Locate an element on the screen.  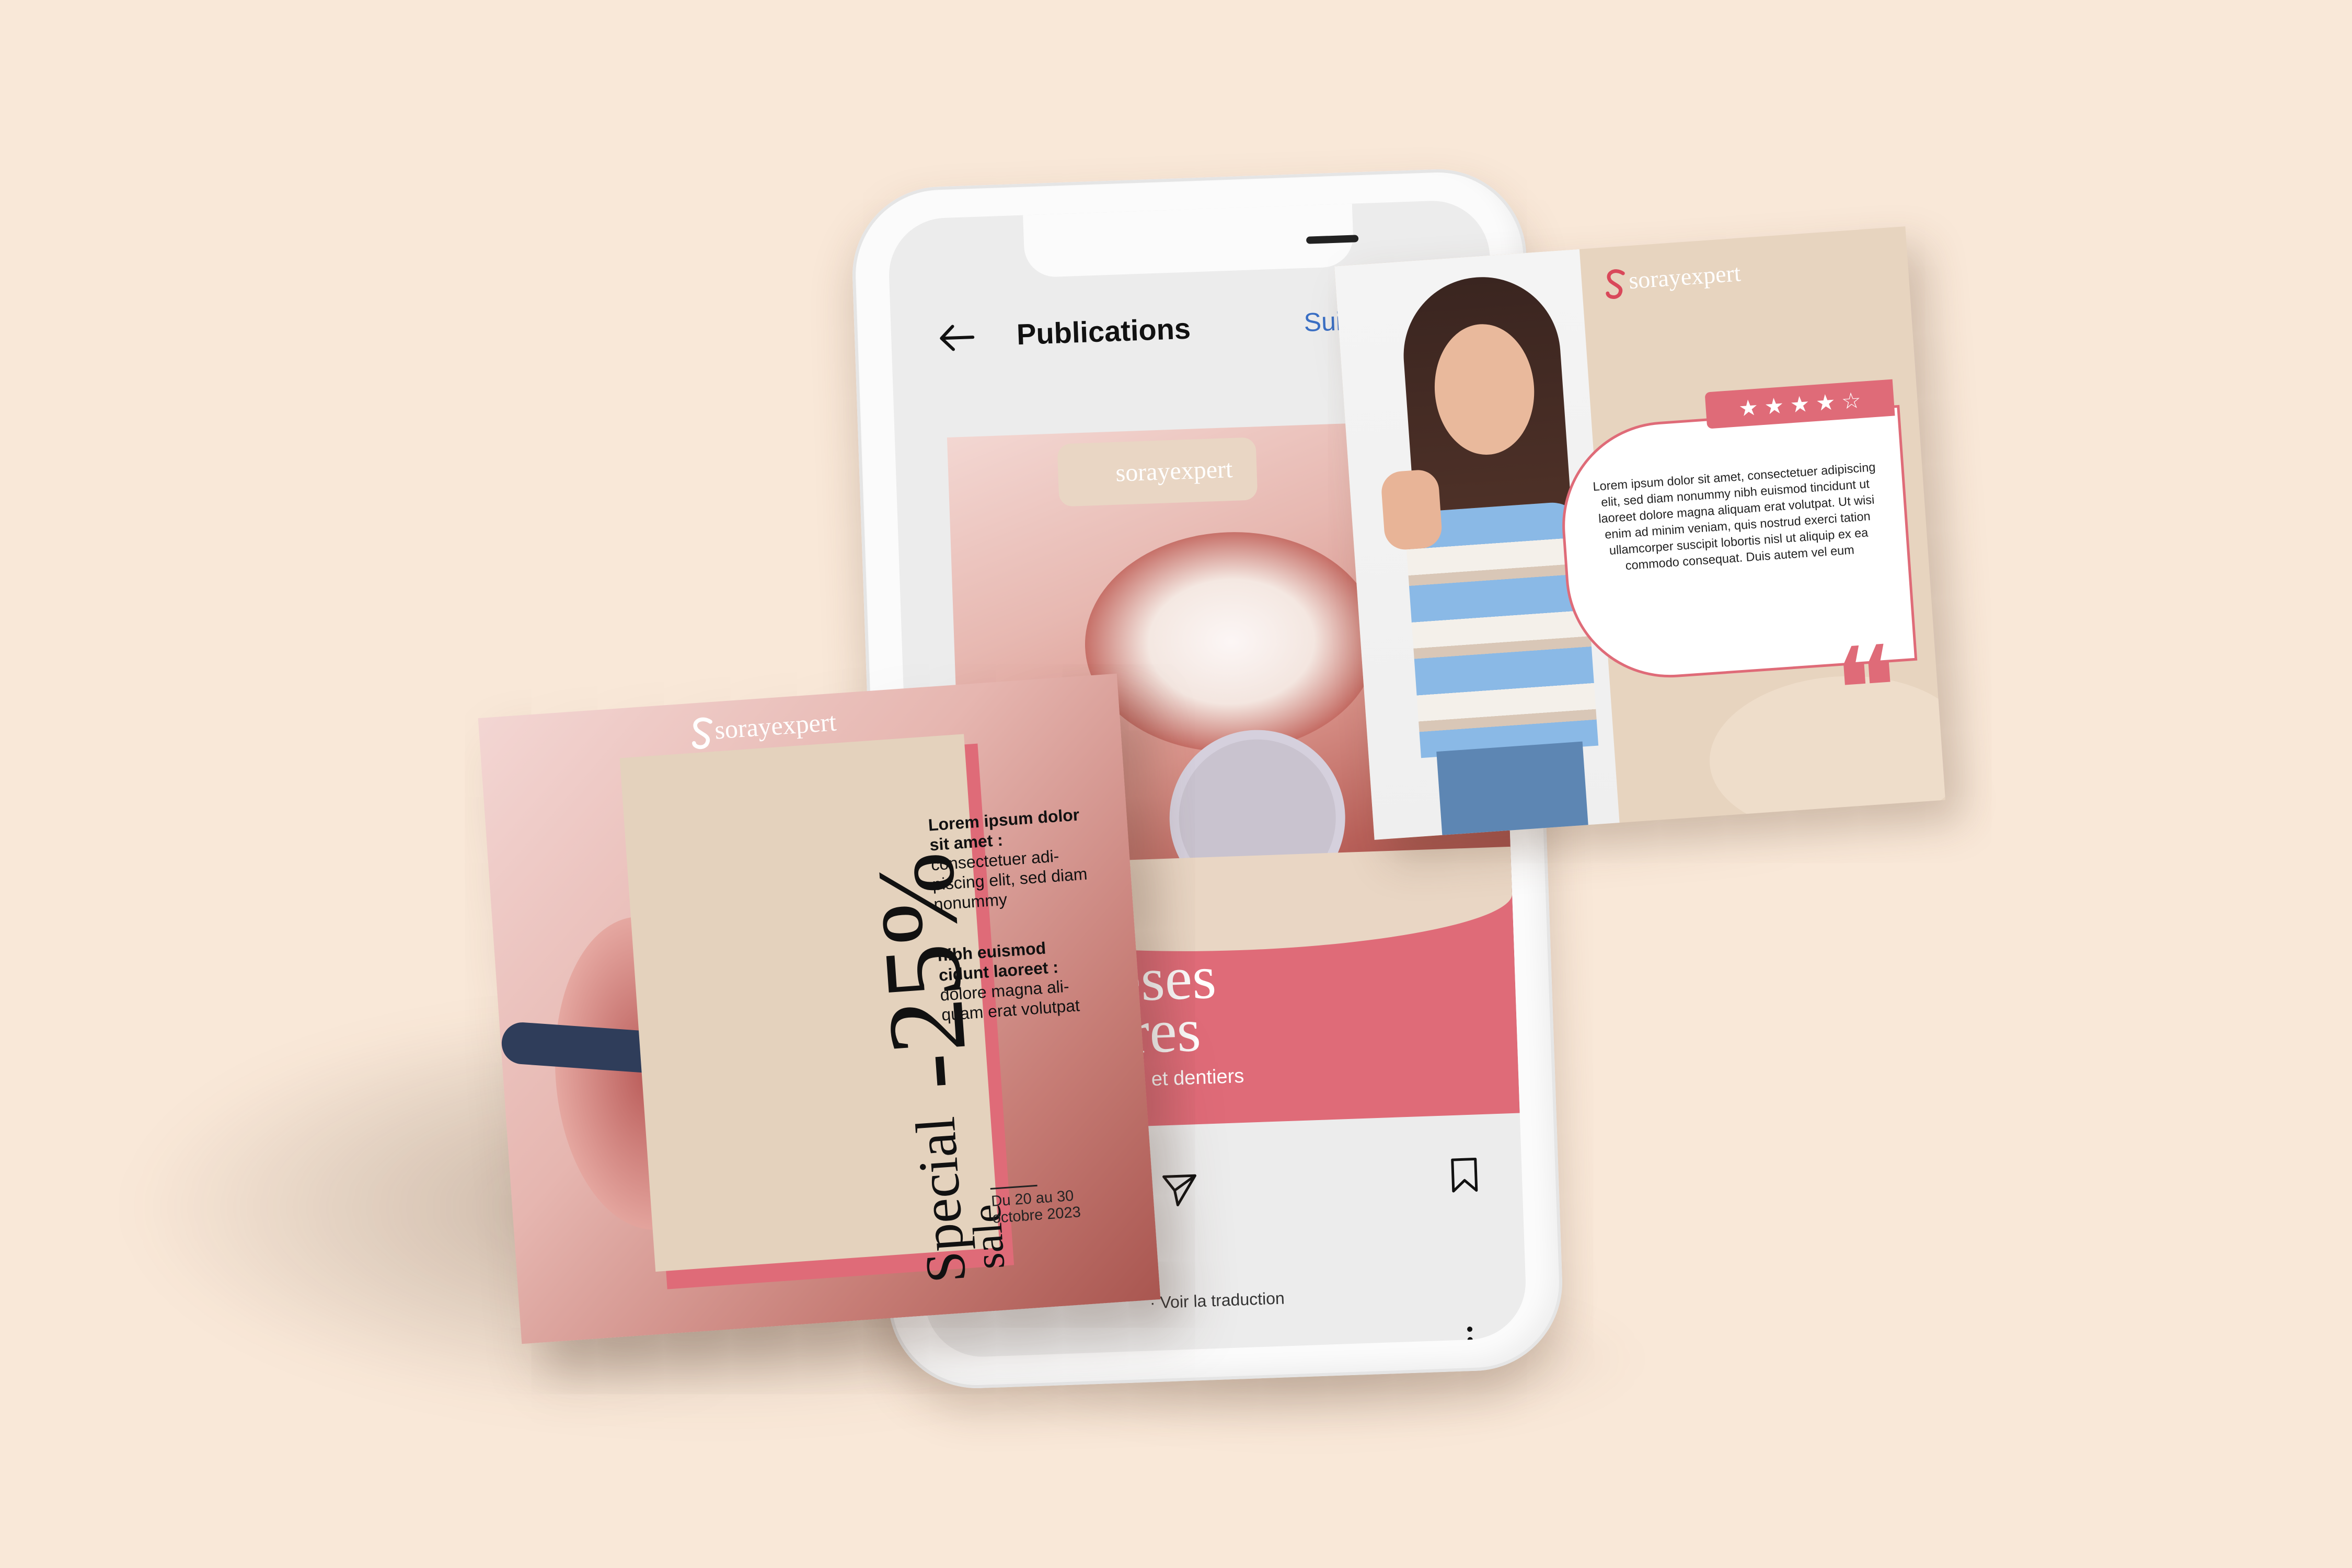
promo-logo: sorayexpert is located at coordinates (775, 726).